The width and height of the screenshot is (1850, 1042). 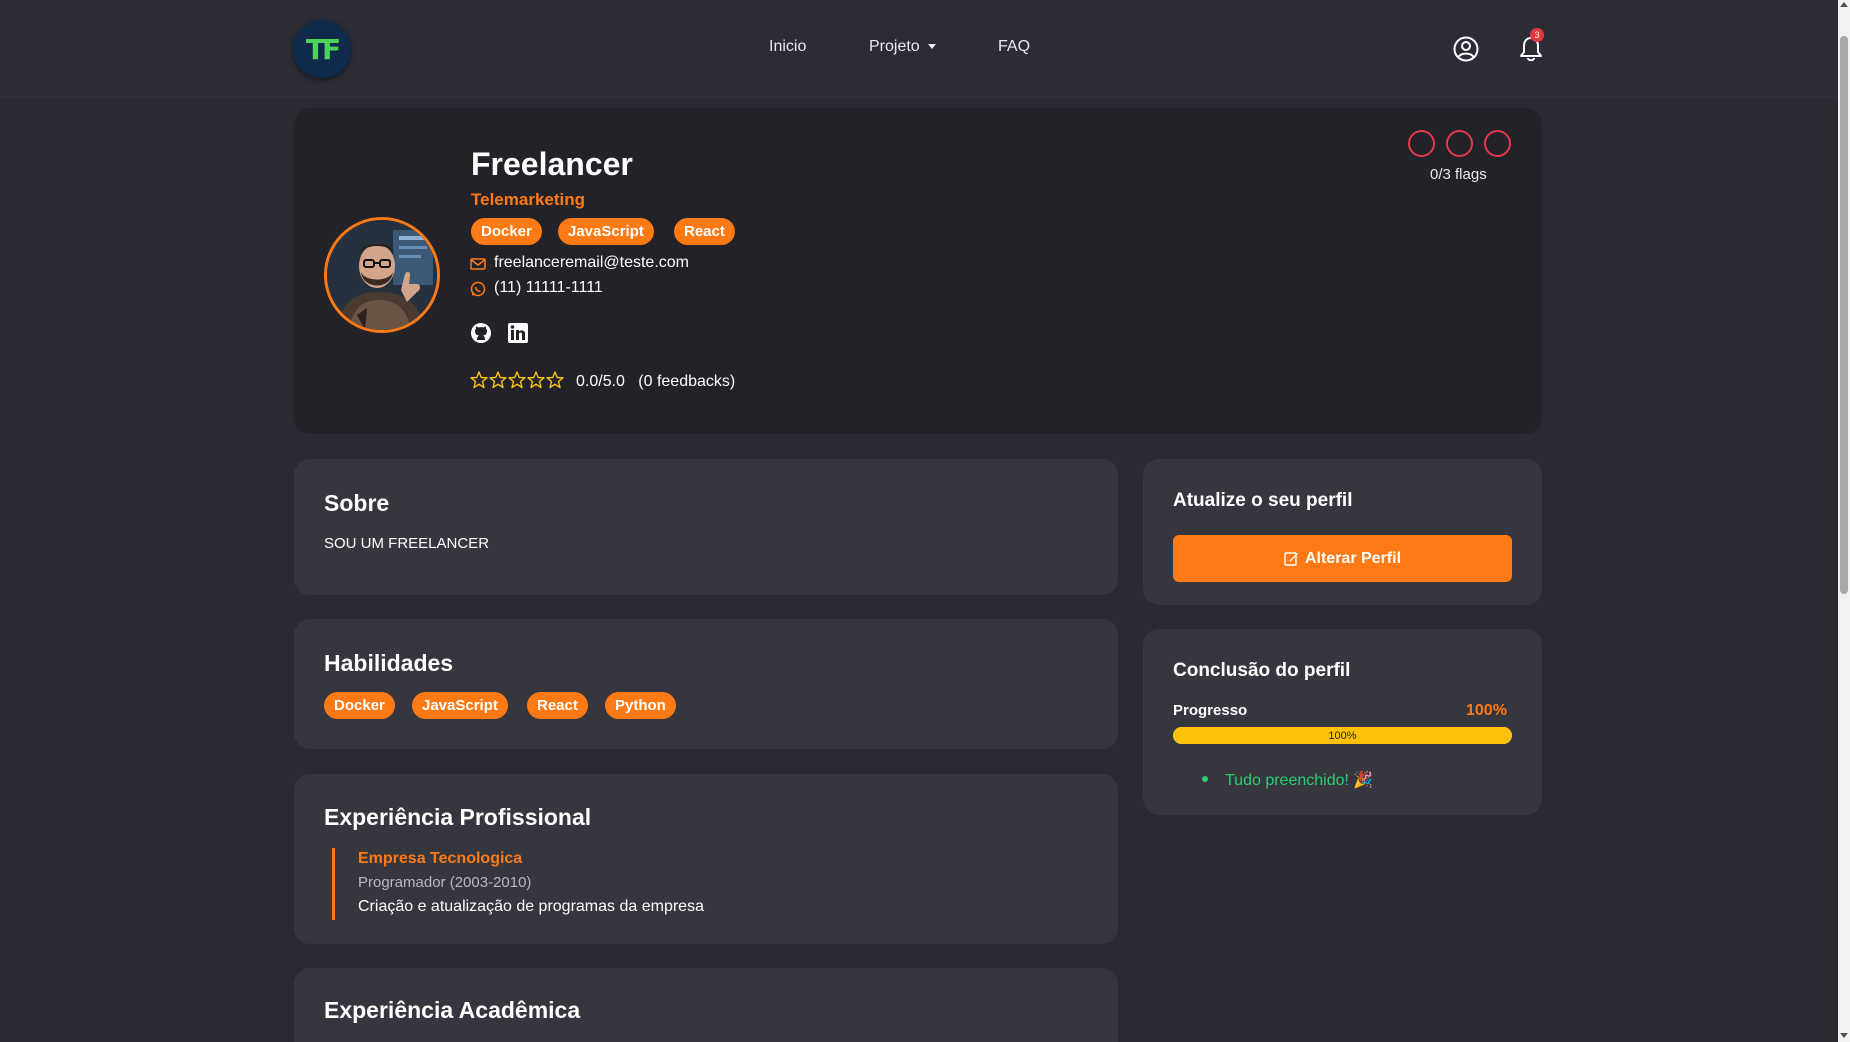 I want to click on nav-link-faq: FAQ, so click(x=1014, y=47).